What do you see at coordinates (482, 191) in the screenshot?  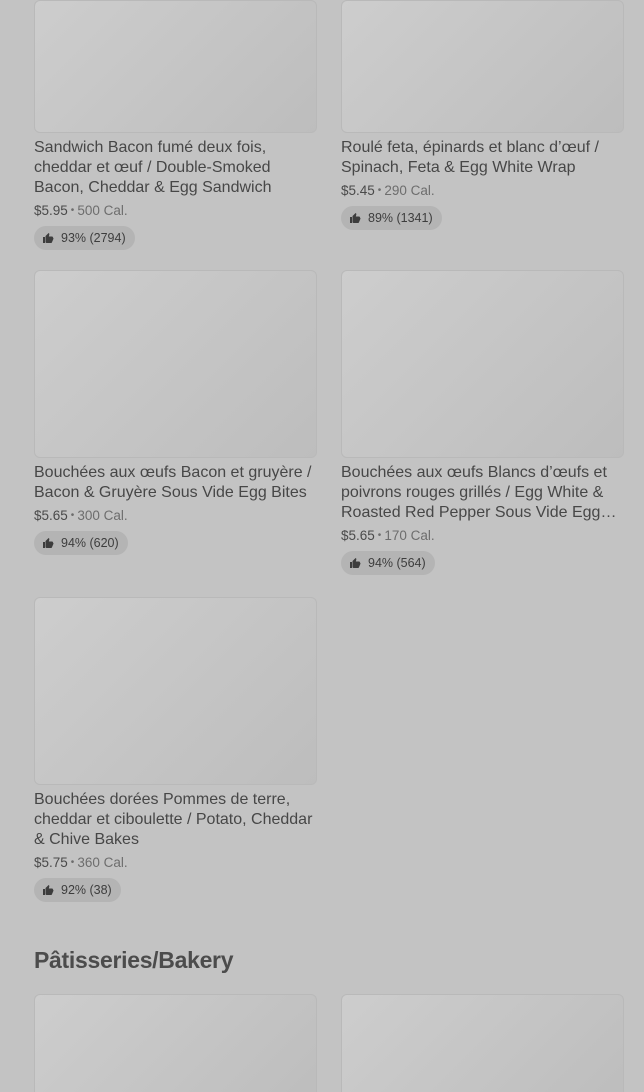 I see `item-meta: $5.45 • 290 Cal.` at bounding box center [482, 191].